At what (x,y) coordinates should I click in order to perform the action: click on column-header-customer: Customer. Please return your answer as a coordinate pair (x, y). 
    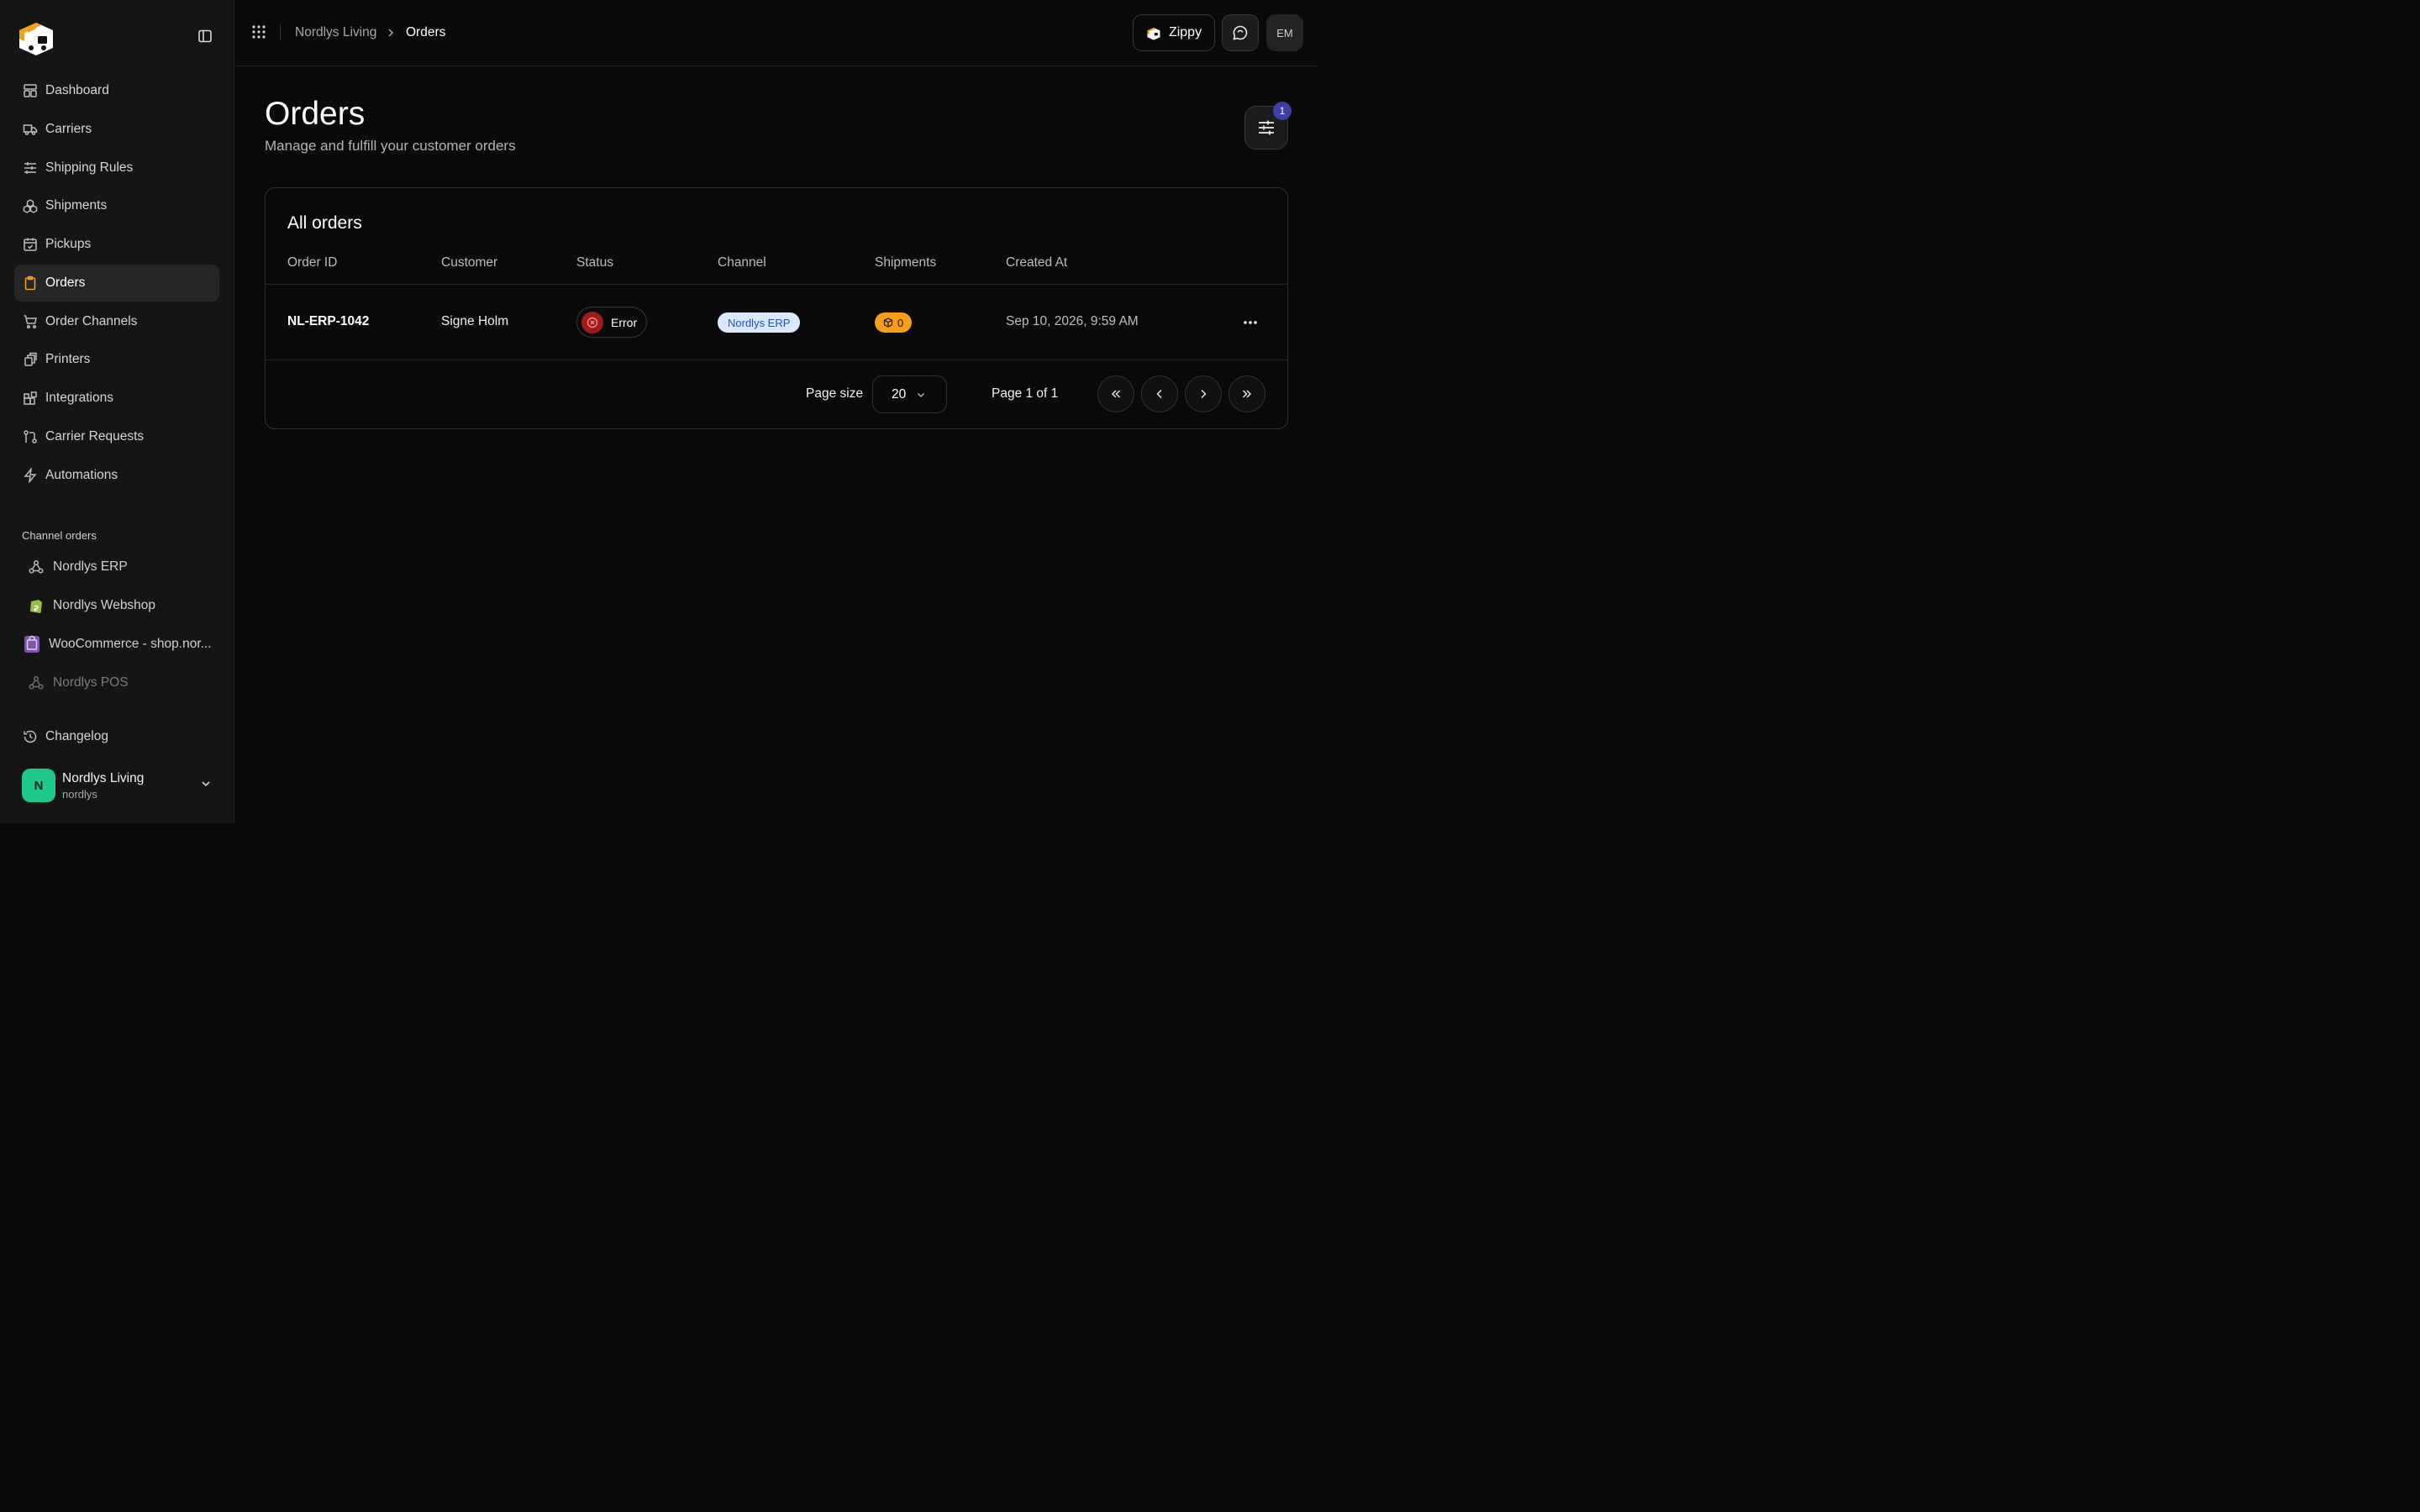
    Looking at the image, I should click on (469, 262).